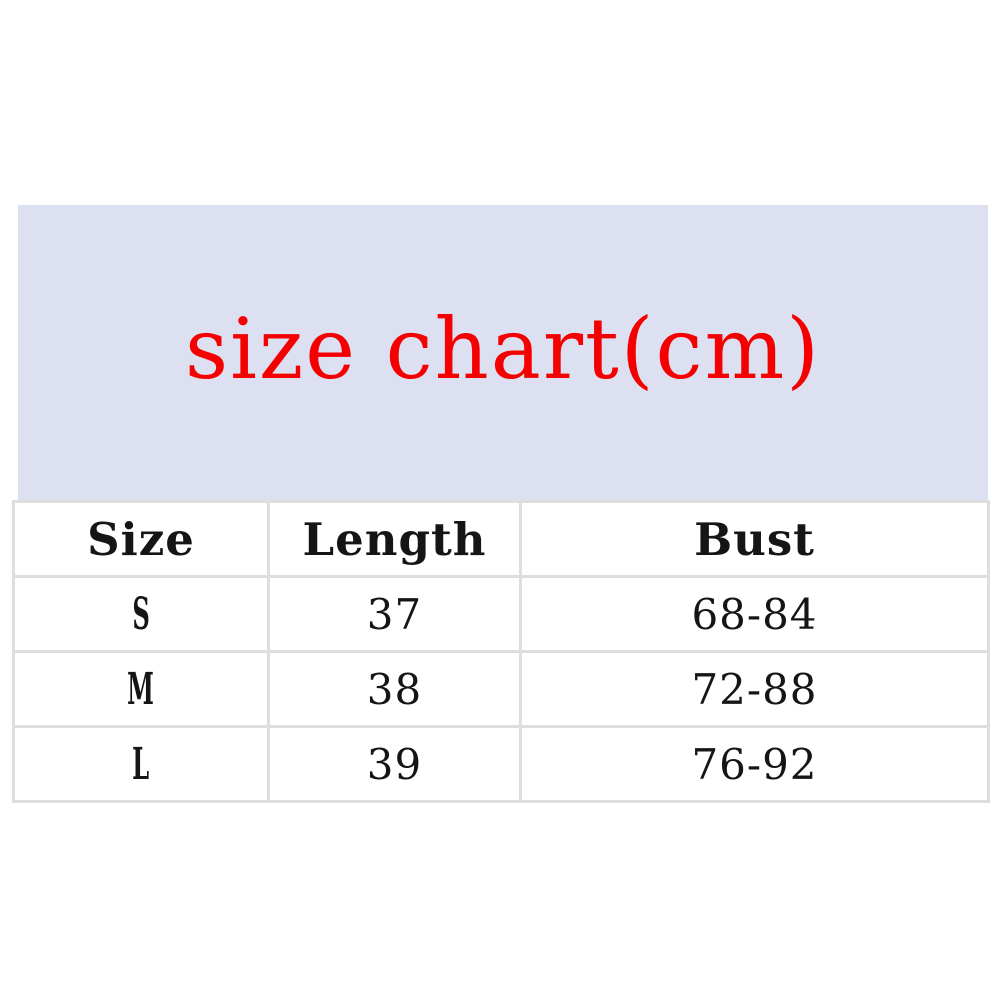 Image resolution: width=1000 pixels, height=1000 pixels. What do you see at coordinates (141, 539) in the screenshot?
I see `column-header-size: Size` at bounding box center [141, 539].